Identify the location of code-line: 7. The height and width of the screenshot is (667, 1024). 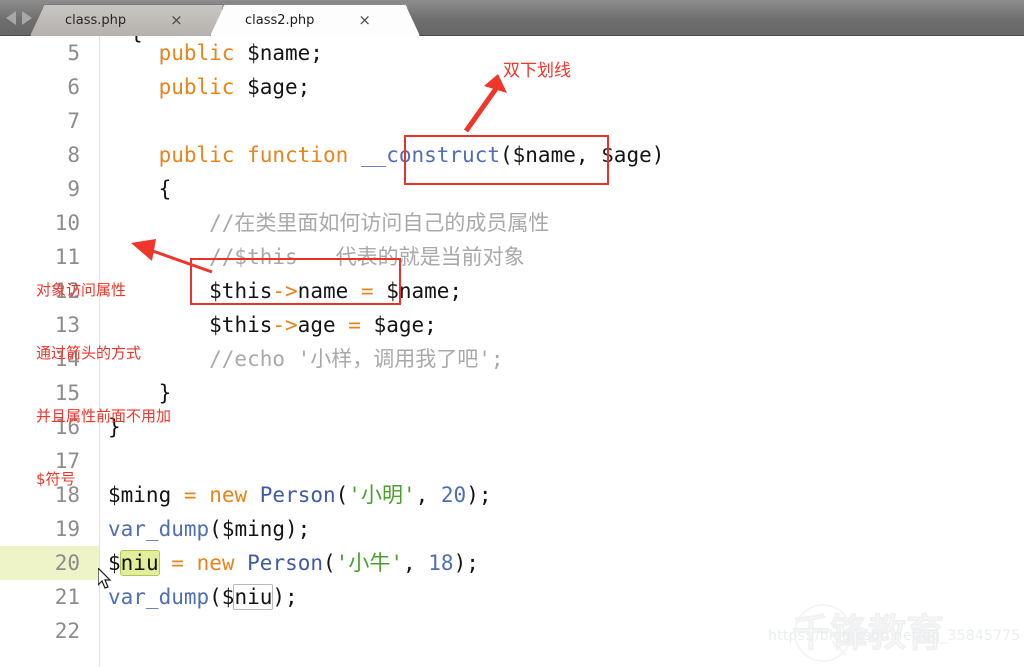
(512, 121).